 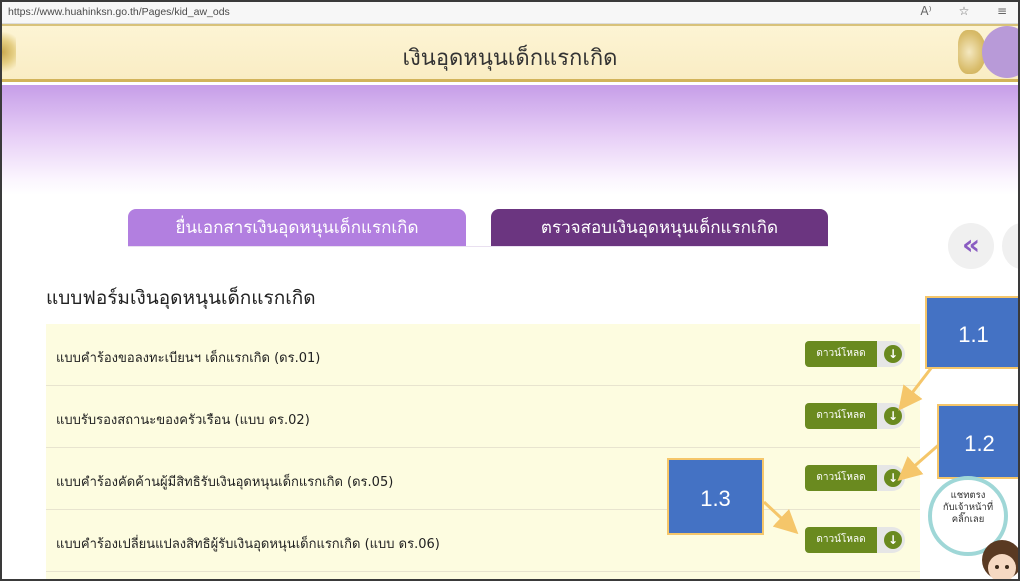 What do you see at coordinates (510, 58) in the screenshot?
I see `page-title: เงินอุดหนุนเด็กแรกเกิด` at bounding box center [510, 58].